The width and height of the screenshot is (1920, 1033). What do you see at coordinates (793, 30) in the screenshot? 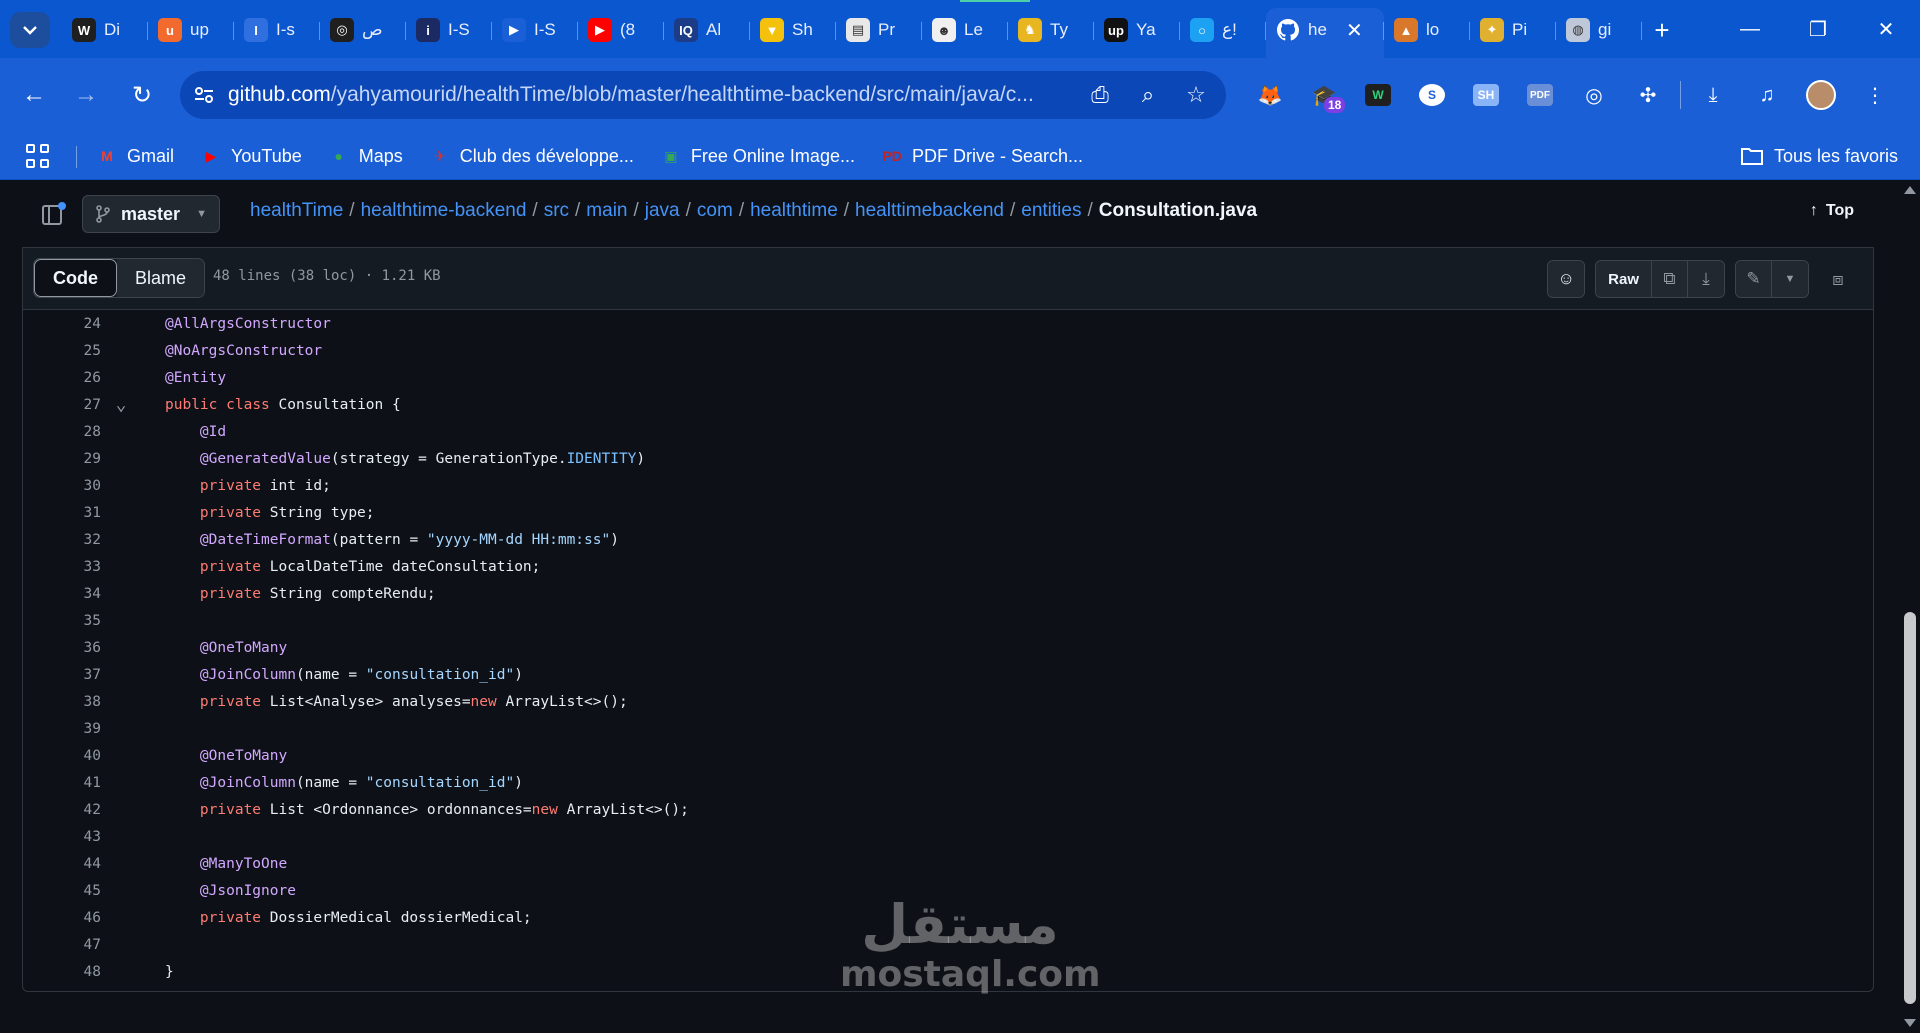
I see `browser-tab: ▼ Sh` at bounding box center [793, 30].